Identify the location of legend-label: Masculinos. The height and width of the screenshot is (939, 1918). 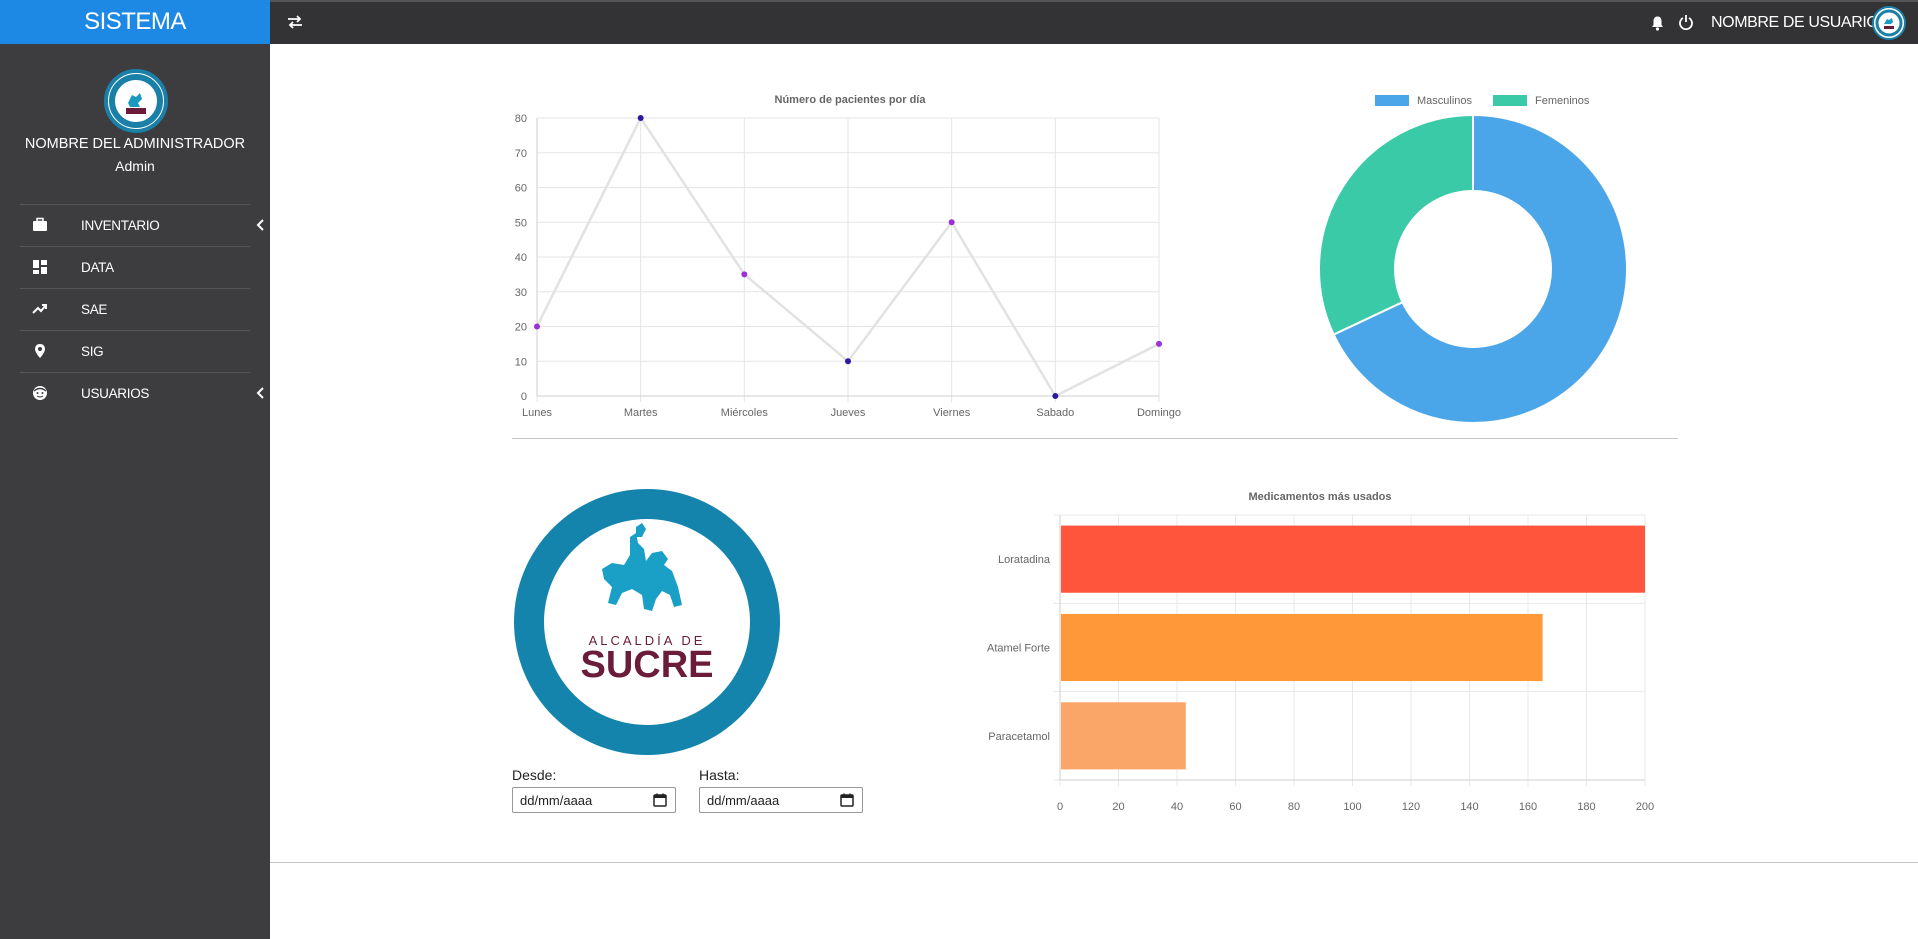
(1445, 101).